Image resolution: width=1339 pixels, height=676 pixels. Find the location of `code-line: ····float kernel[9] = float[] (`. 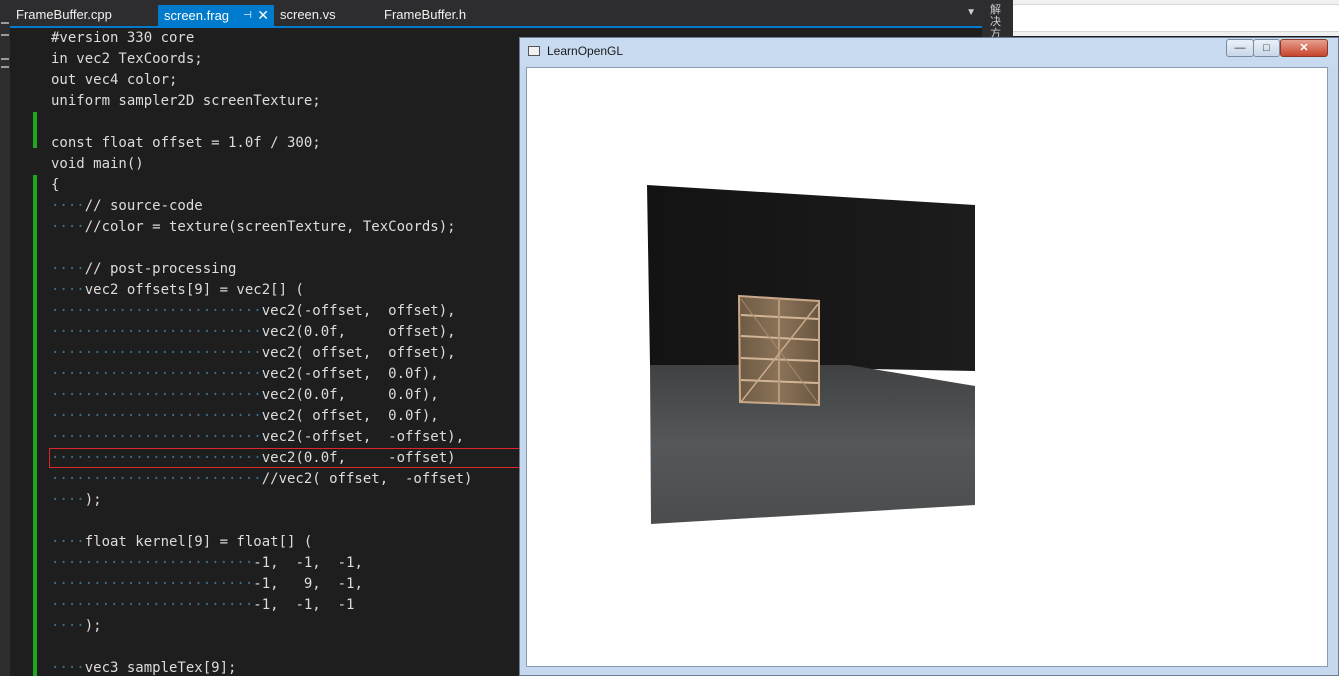

code-line: ····float kernel[9] = float[] ( is located at coordinates (182, 542).